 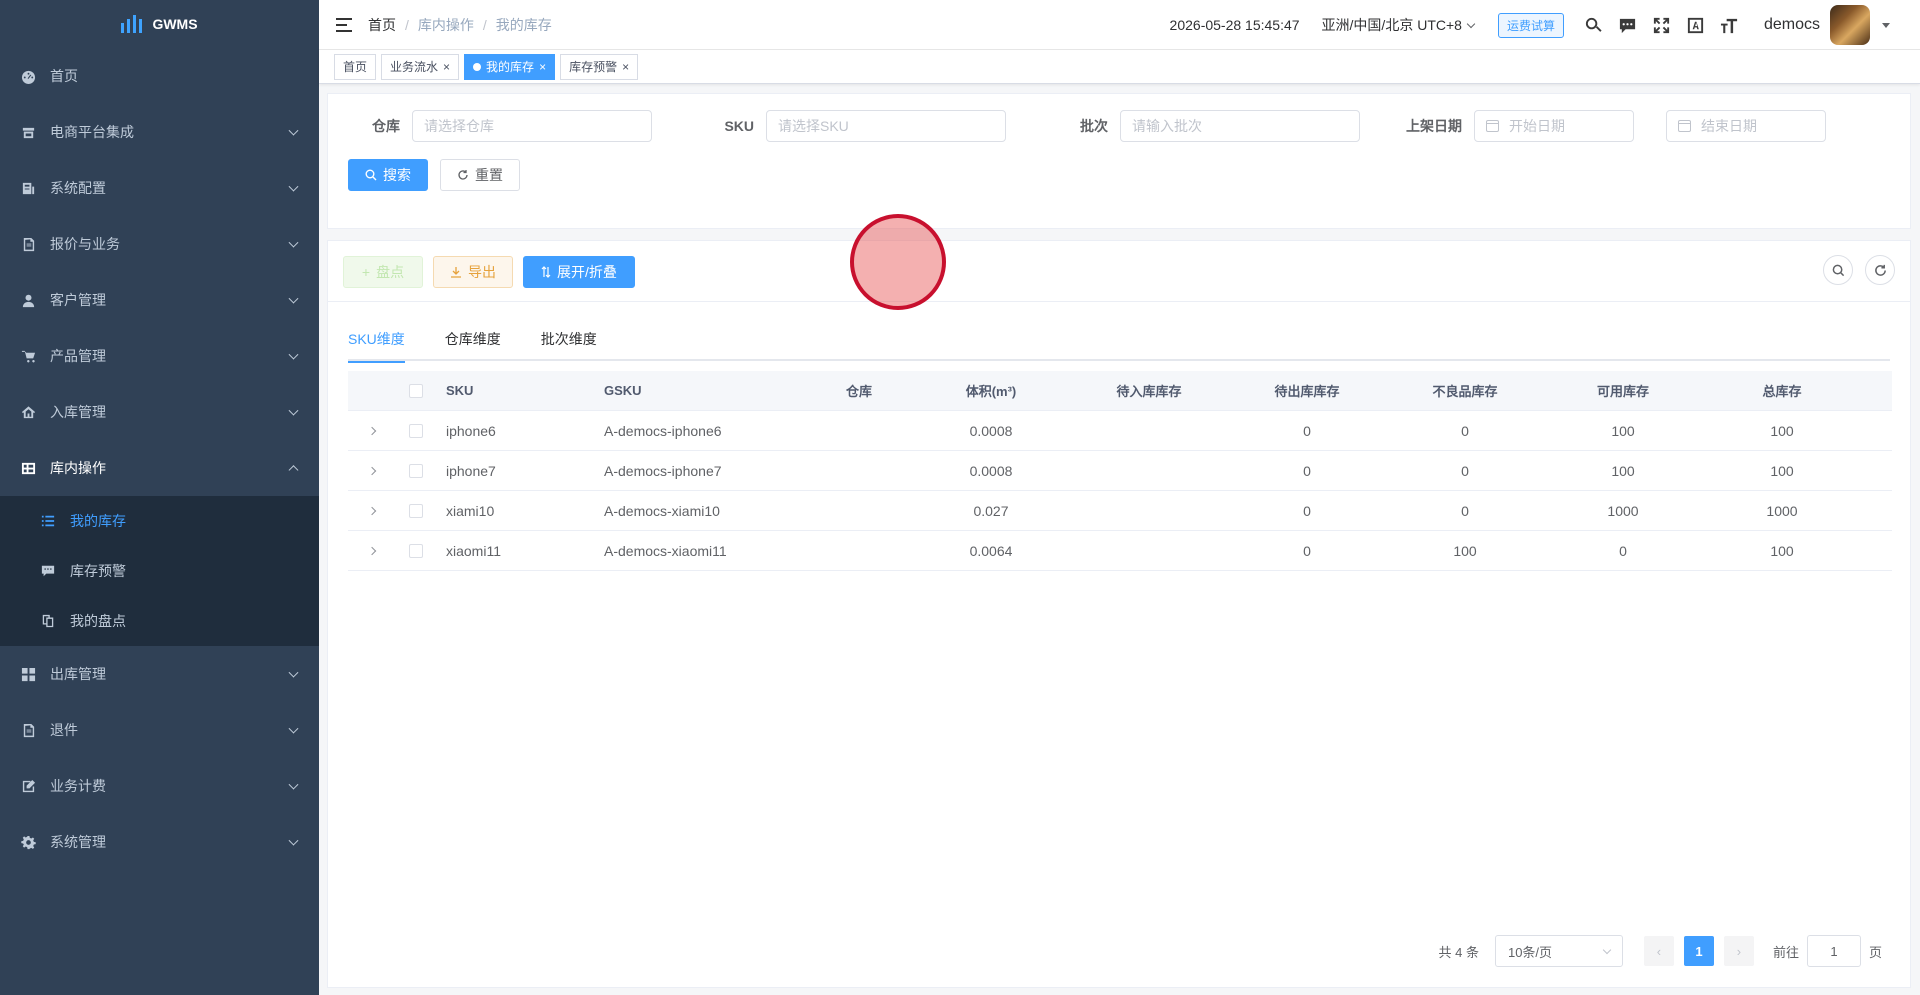 I want to click on font-size-icon, so click(x=1730, y=25).